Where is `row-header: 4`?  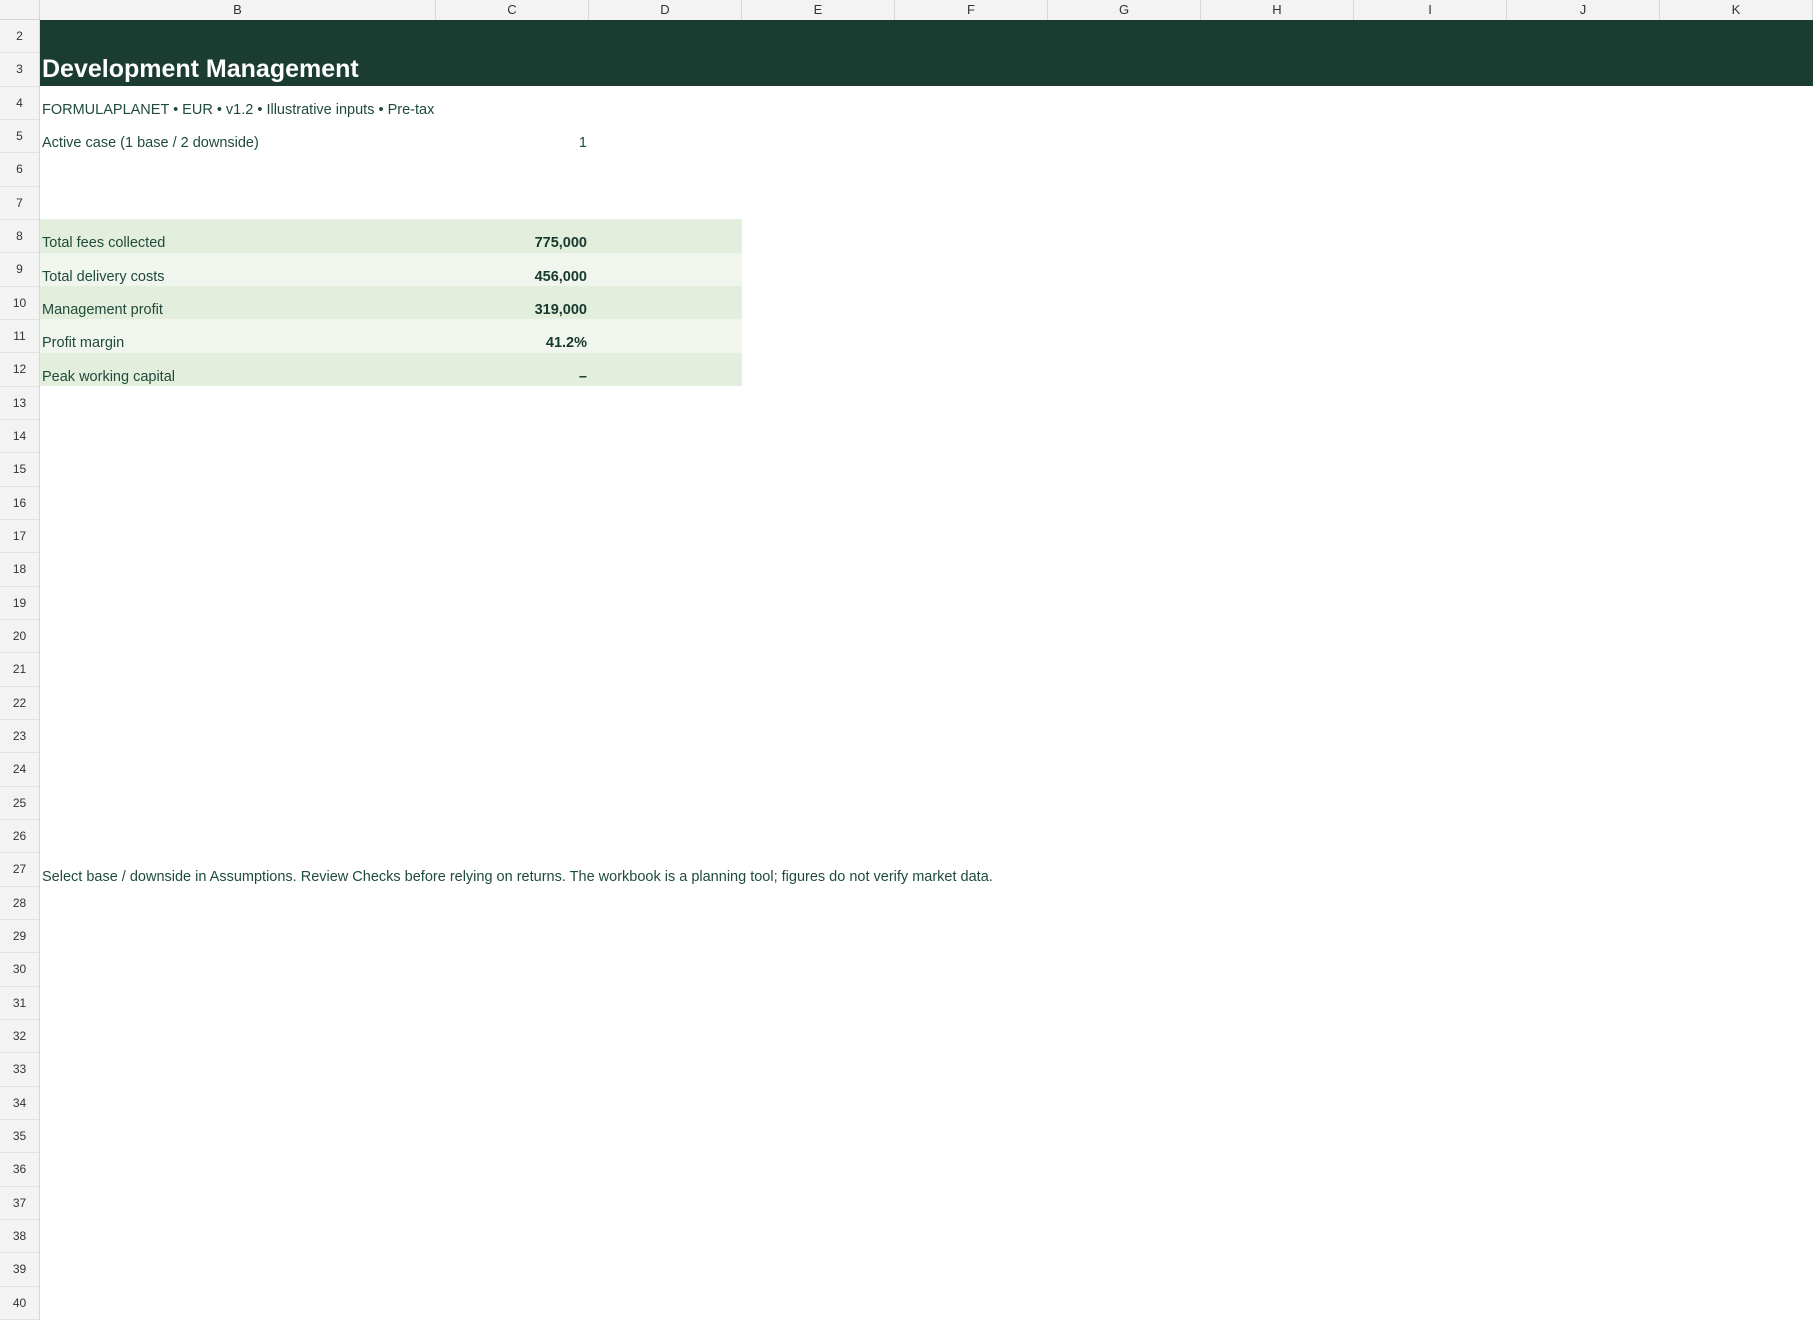 row-header: 4 is located at coordinates (20, 103).